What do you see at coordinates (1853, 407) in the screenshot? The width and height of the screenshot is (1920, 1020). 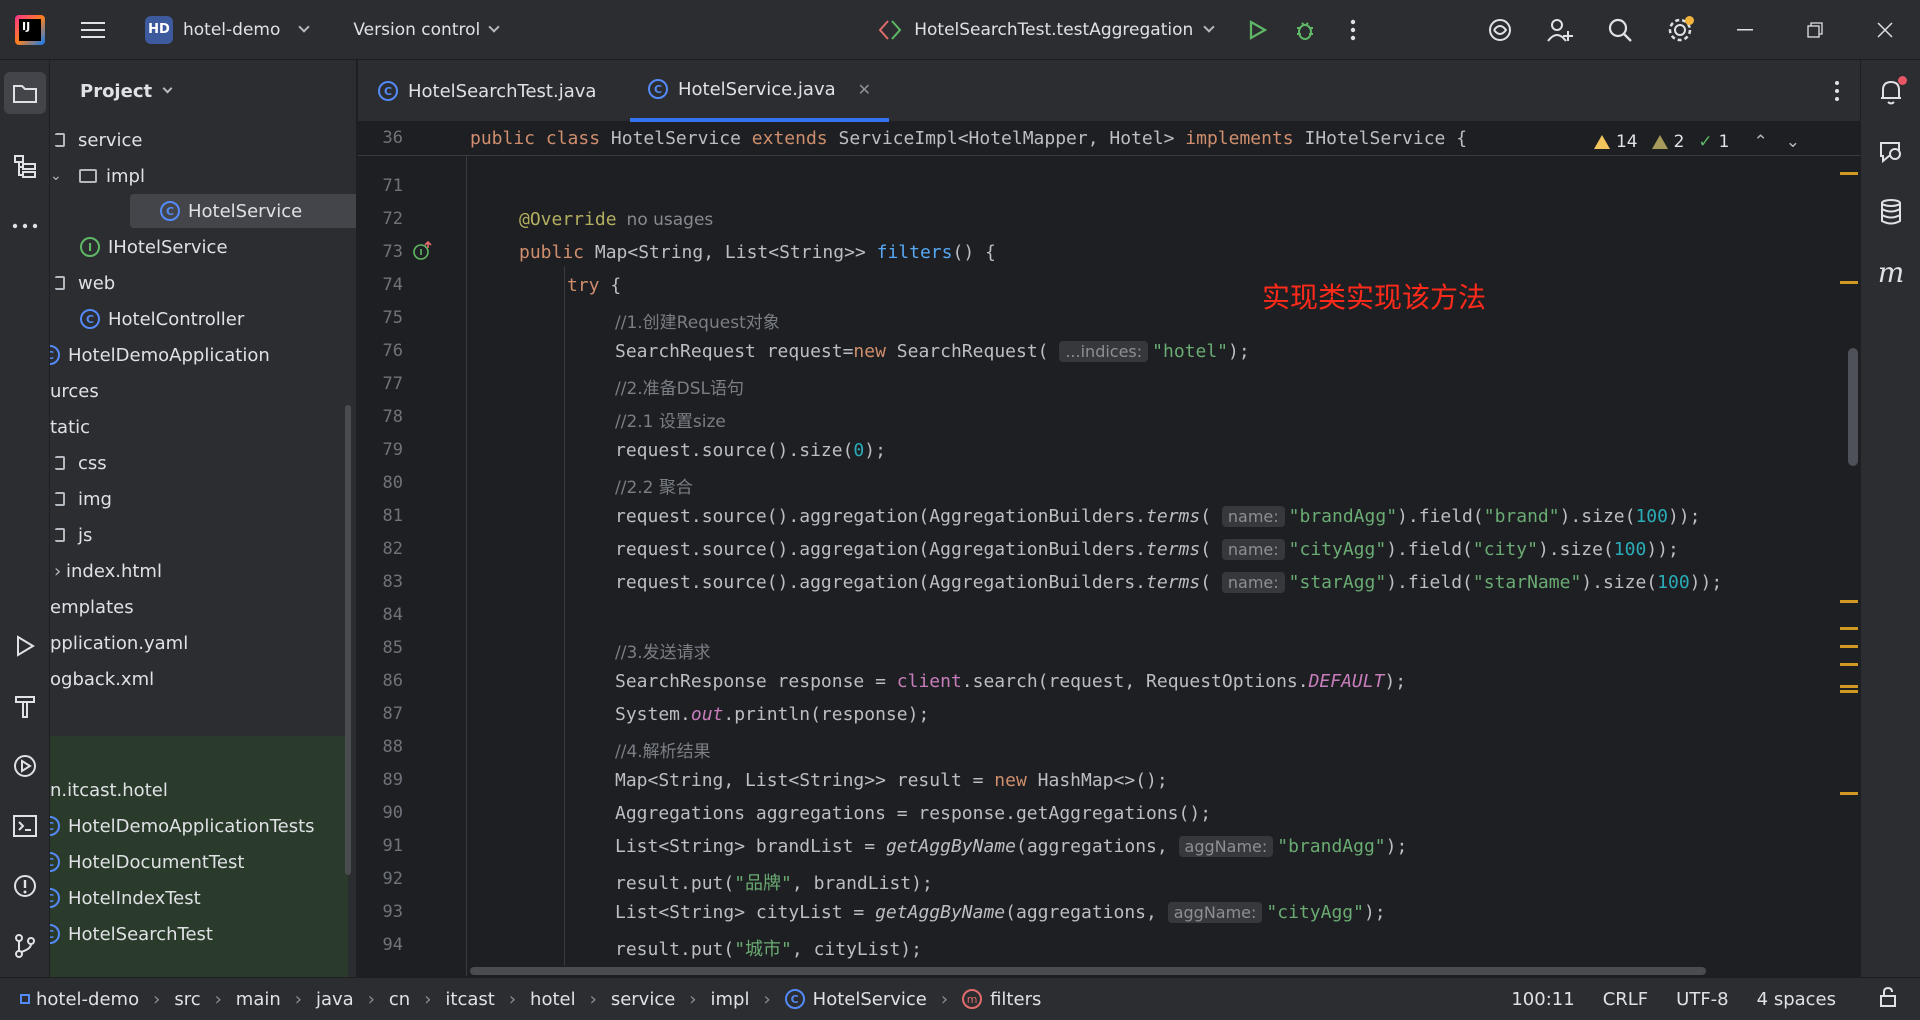 I see `editor-vertical-scrollbar` at bounding box center [1853, 407].